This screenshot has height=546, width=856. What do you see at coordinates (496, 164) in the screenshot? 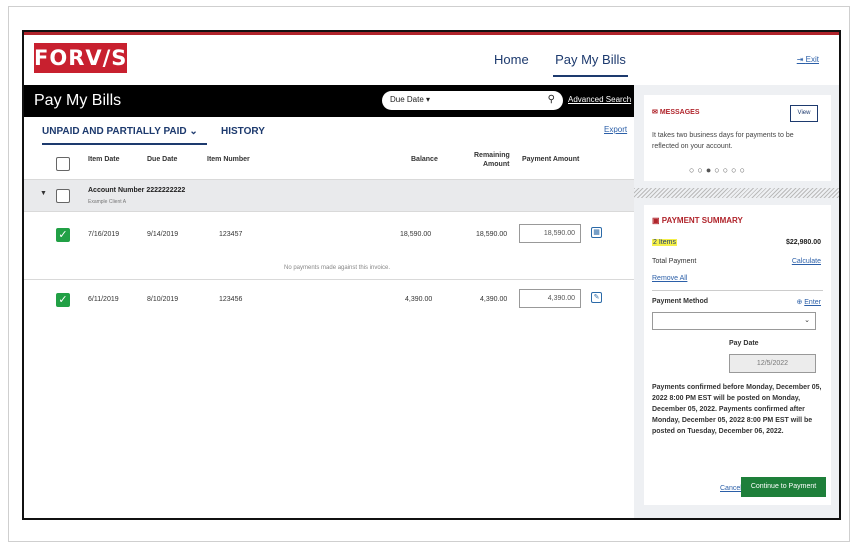
I see `col-remaining-line2: Amount` at bounding box center [496, 164].